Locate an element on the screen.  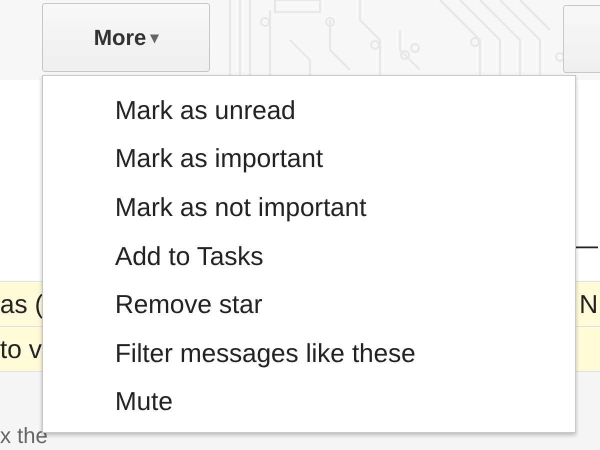
message-text: N is located at coordinates (588, 304).